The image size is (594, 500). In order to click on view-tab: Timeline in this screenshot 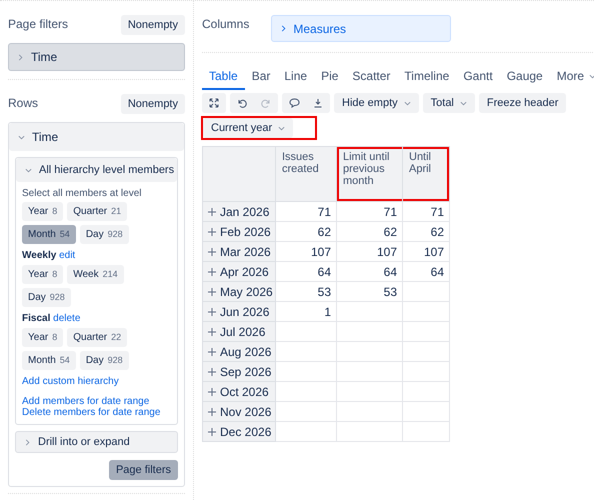, I will do `click(426, 76)`.